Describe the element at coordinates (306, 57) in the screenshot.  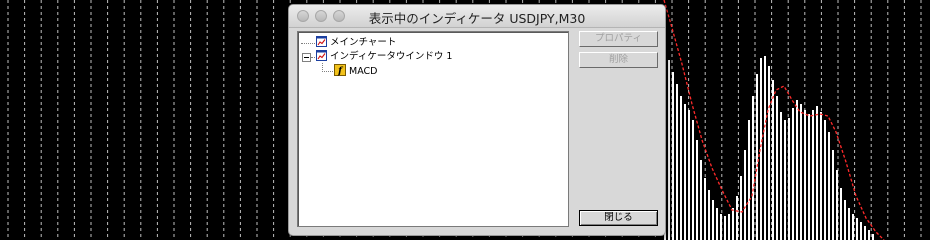
I see `collapse-toggle` at that location.